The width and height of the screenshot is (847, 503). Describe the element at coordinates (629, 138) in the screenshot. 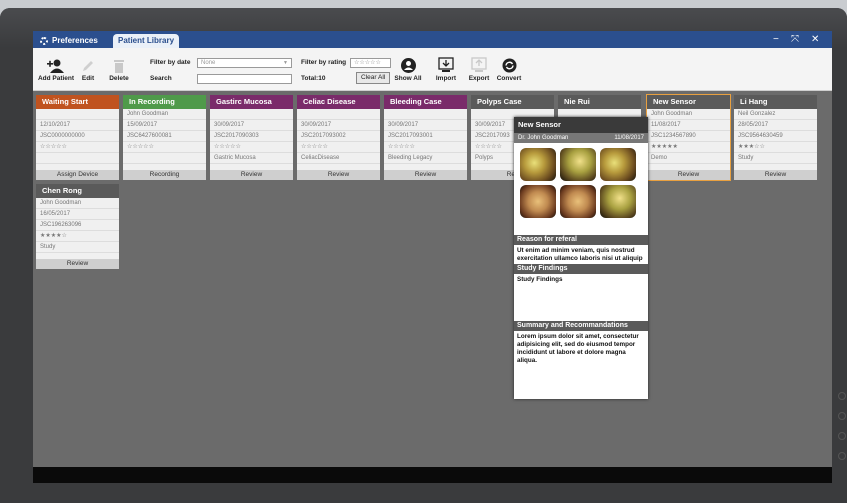

I see `study-date: 11/08/2017` at that location.